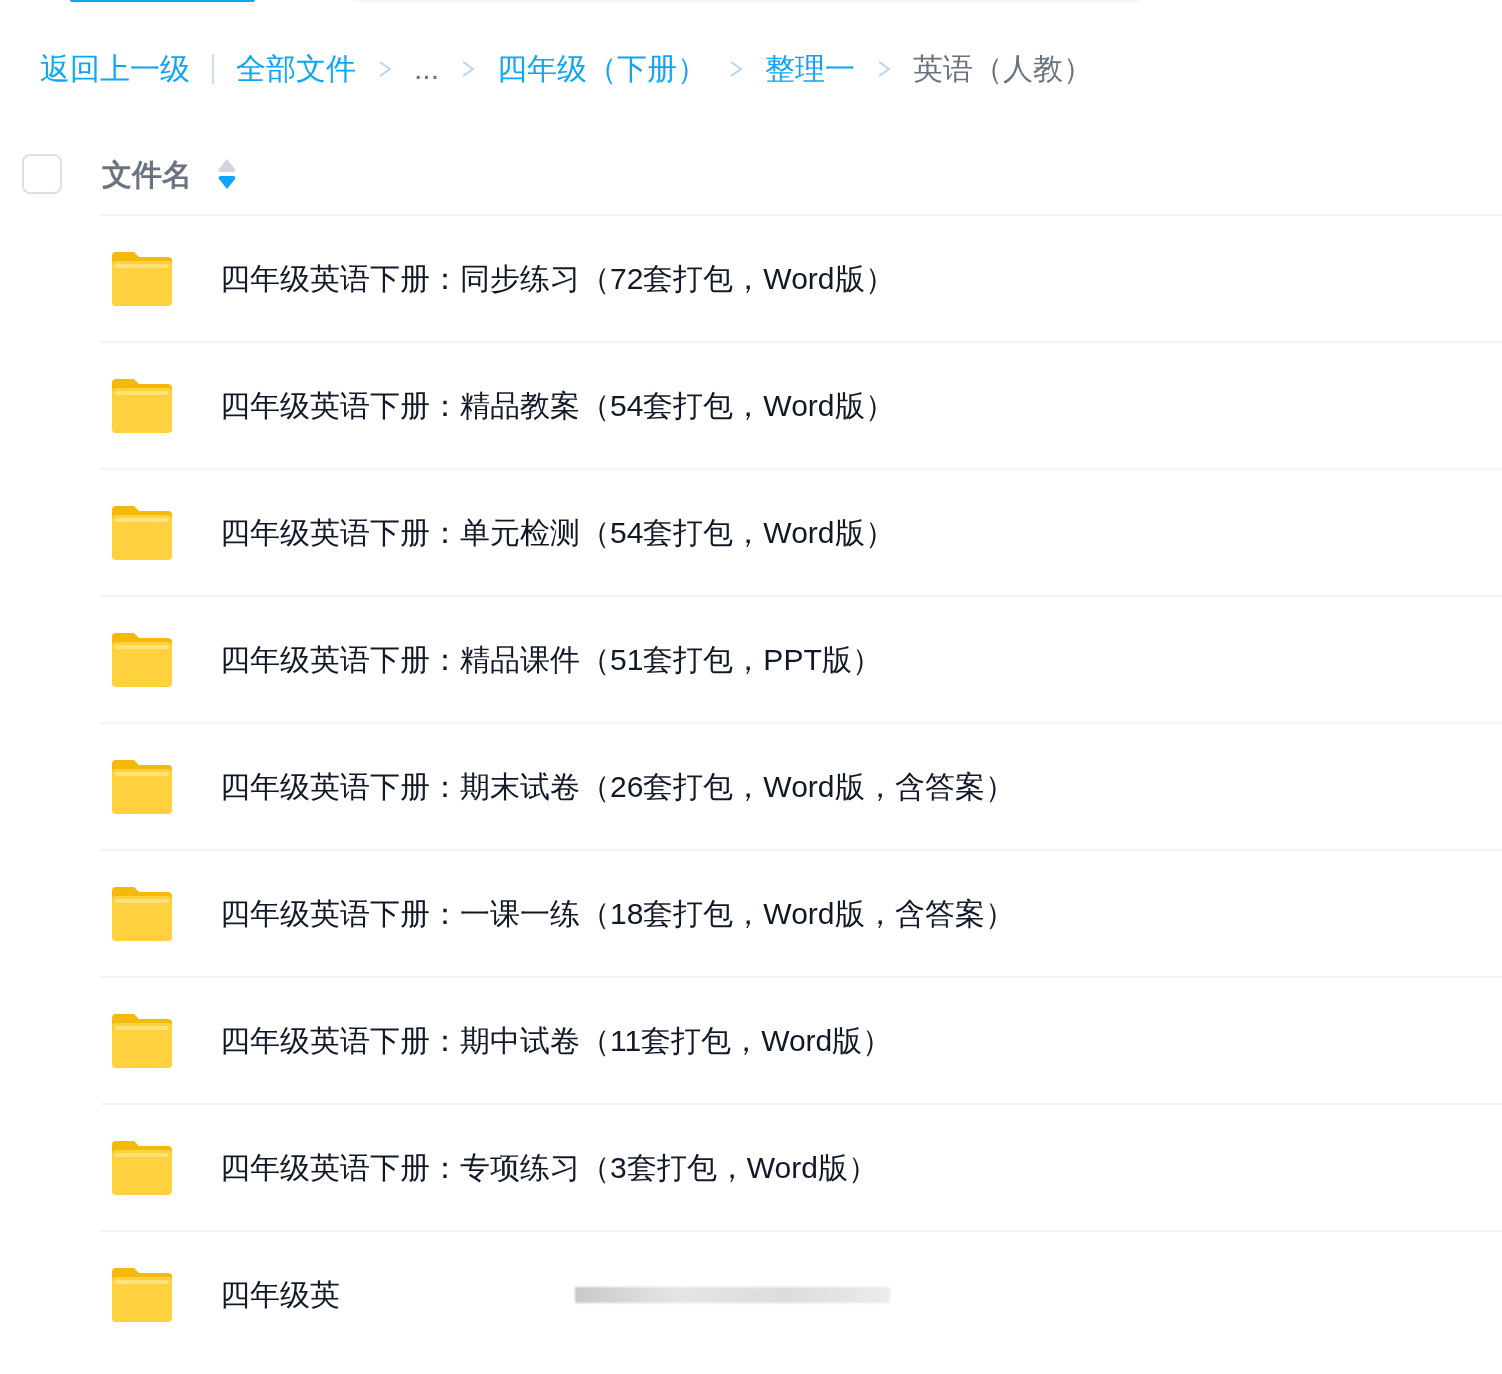 The height and width of the screenshot is (1374, 1502). I want to click on column-header: 文件名, so click(147, 174).